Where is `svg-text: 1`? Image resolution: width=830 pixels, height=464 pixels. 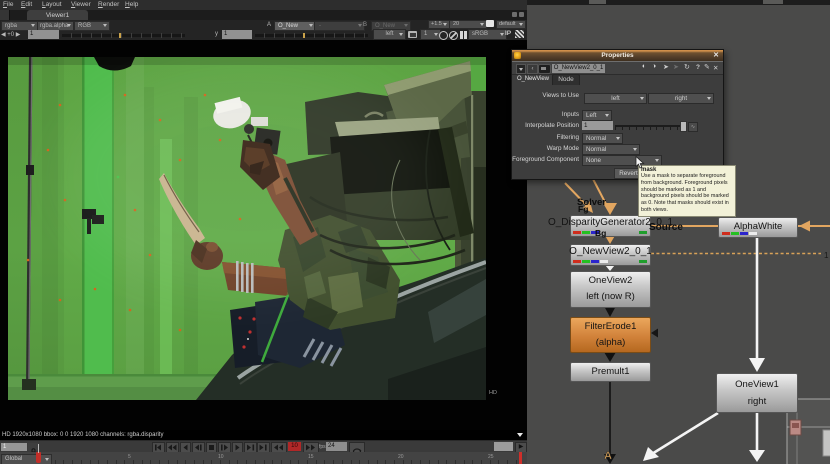
svg-text: 1 is located at coordinates (826, 255).